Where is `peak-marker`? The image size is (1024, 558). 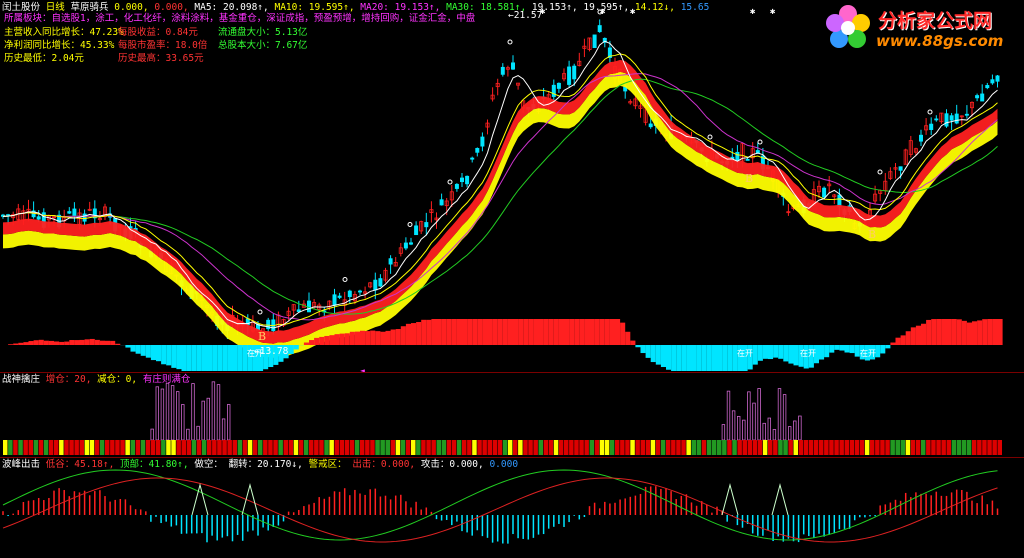 peak-marker is located at coordinates (730, 499).